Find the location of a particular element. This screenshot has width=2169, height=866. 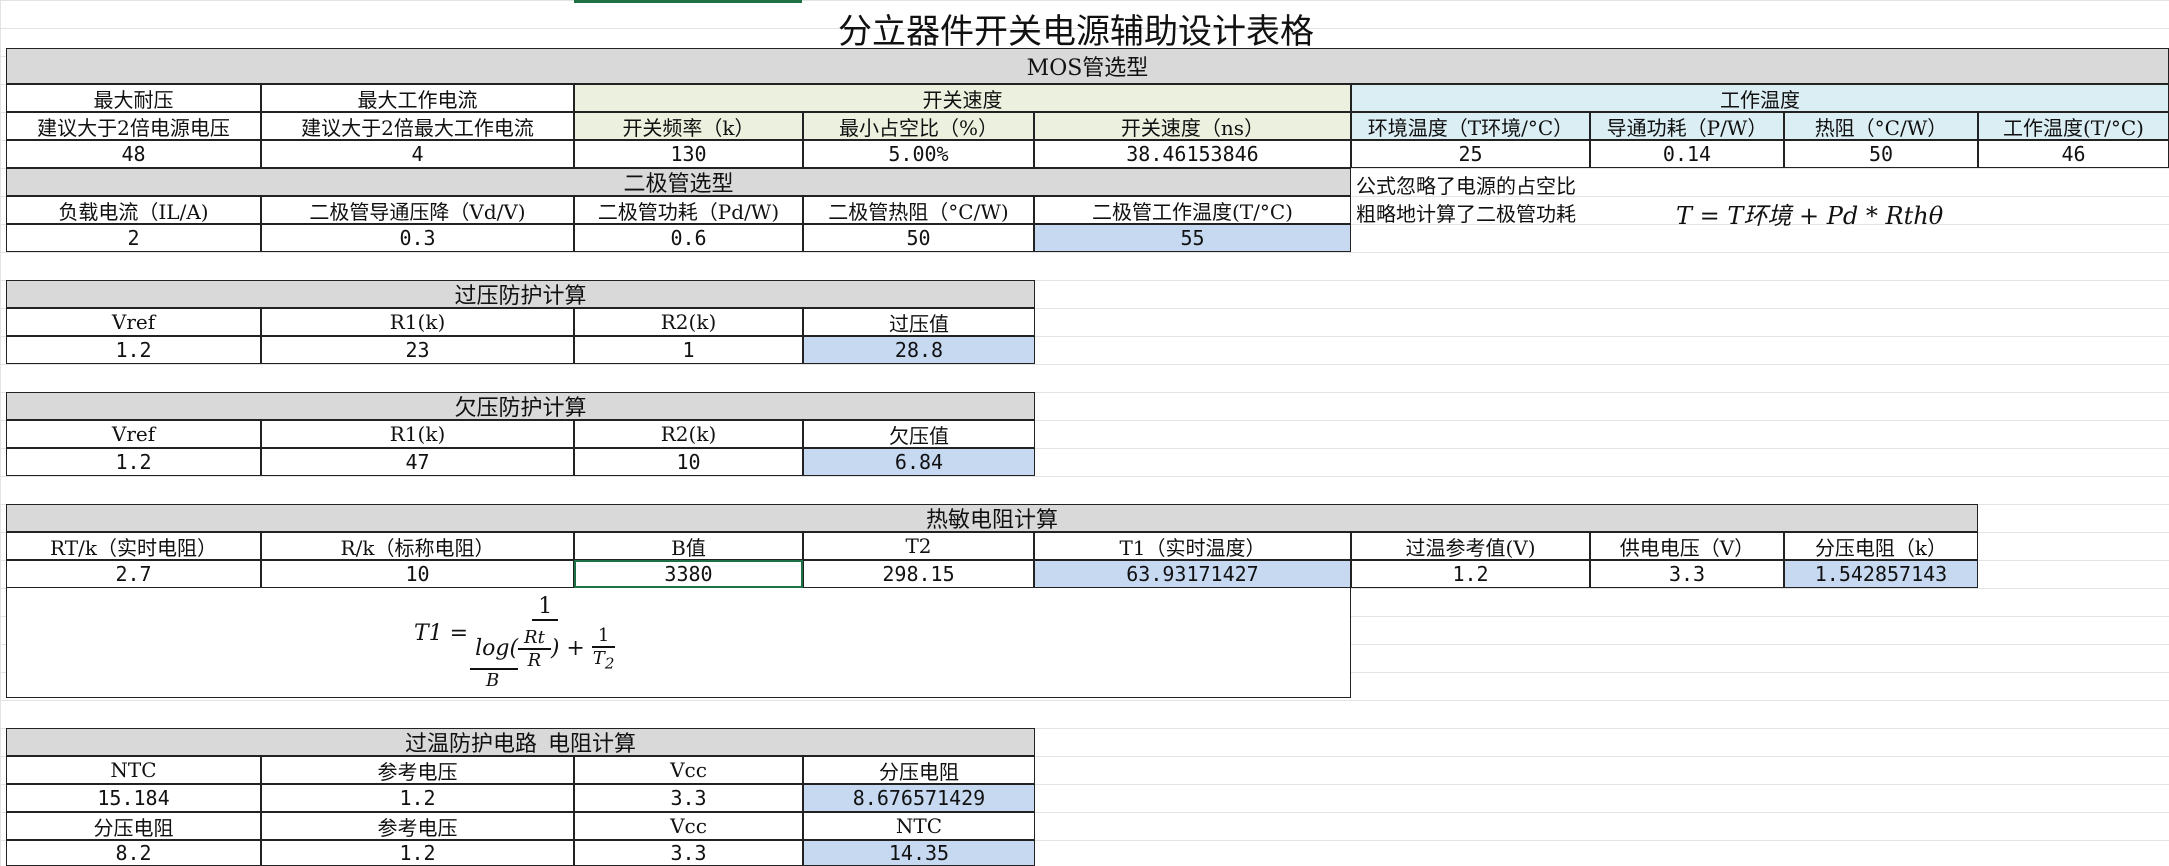

mos-power-value: 0.14 is located at coordinates (1687, 154).